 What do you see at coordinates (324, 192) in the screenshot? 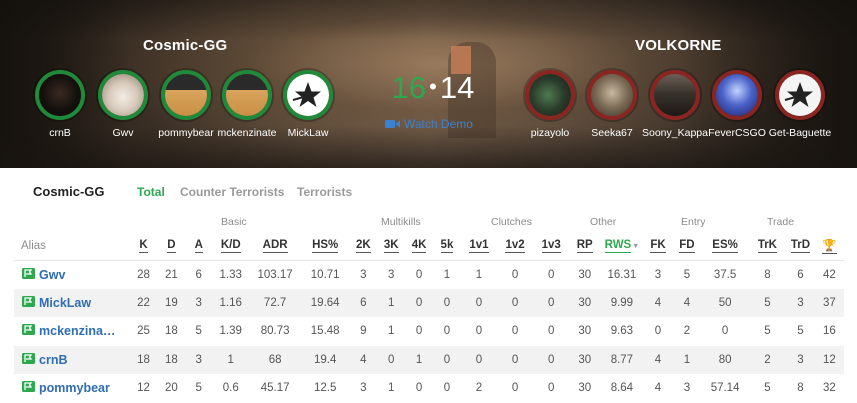
I see `tab-terrorists: Terrorists` at bounding box center [324, 192].